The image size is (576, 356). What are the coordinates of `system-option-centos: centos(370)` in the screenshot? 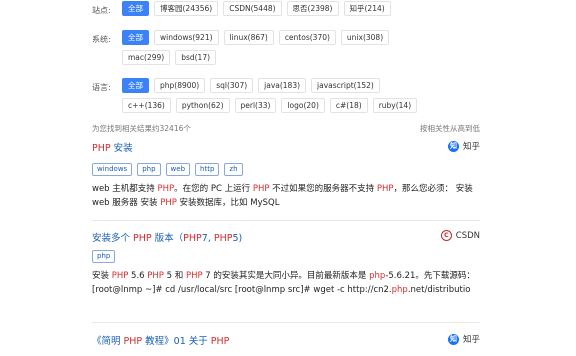 It's located at (307, 37).